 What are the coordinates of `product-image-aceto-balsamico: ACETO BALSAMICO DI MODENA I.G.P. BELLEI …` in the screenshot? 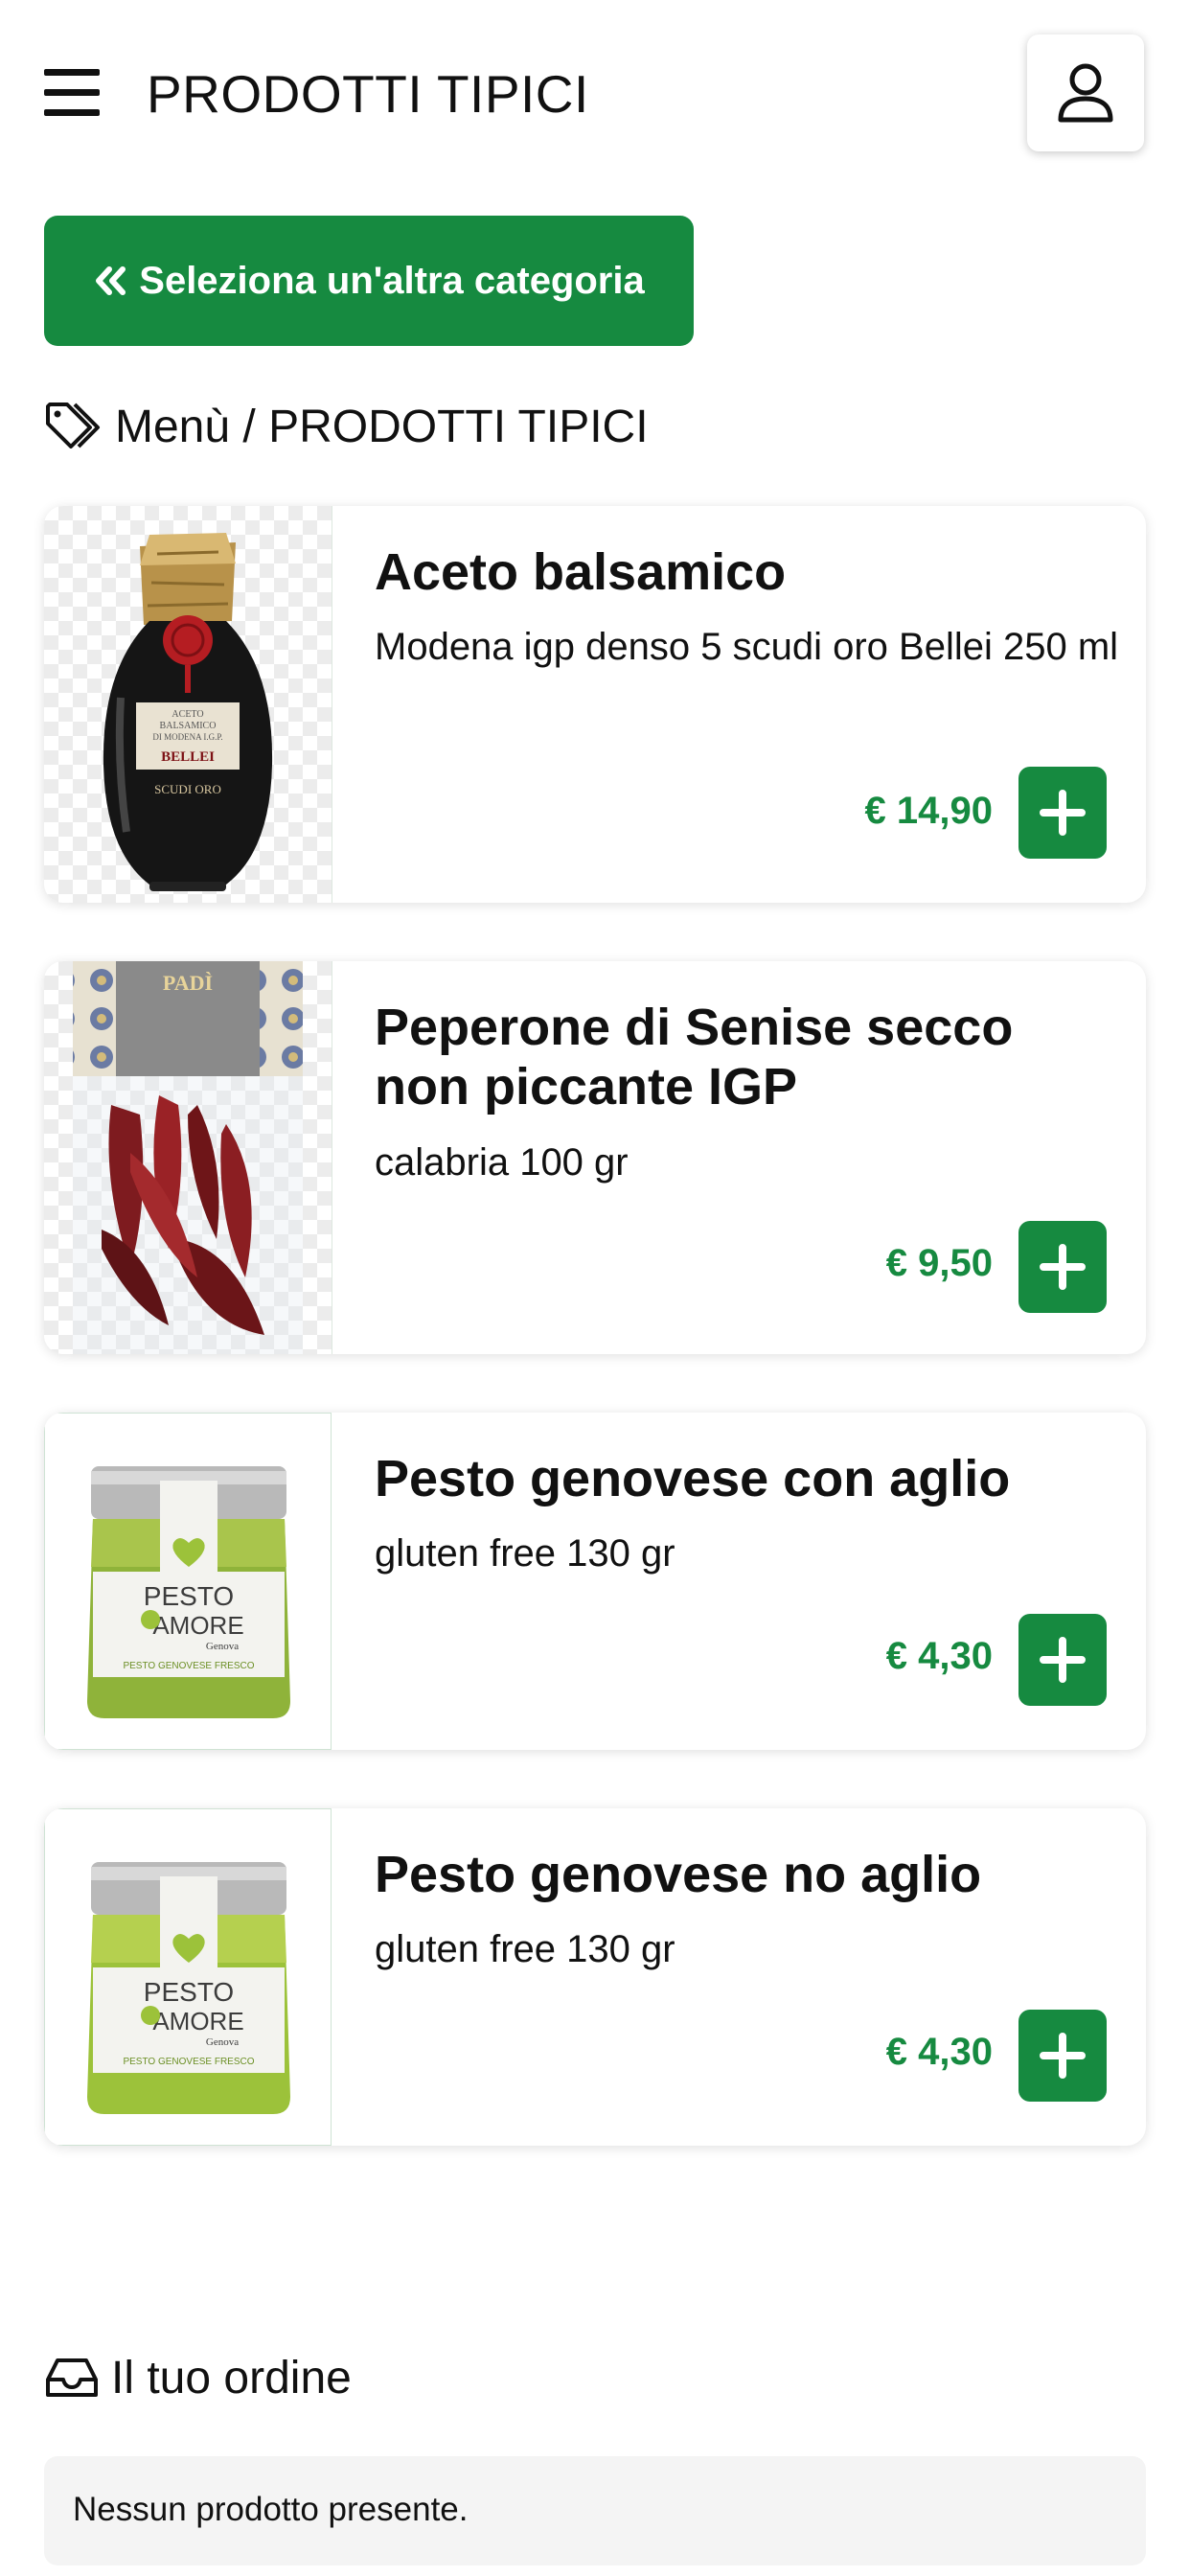 It's located at (188, 704).